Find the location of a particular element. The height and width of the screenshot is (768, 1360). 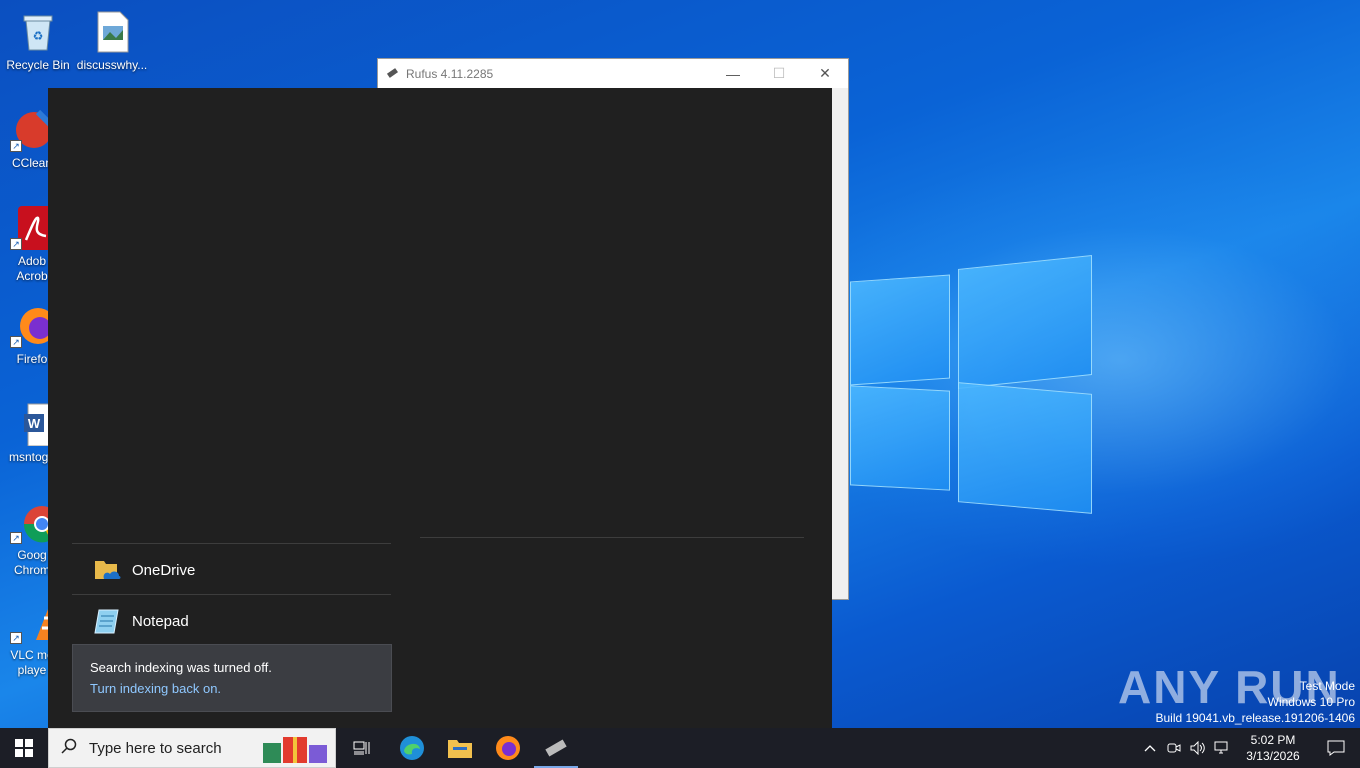

close-button: ✕ is located at coordinates (825, 73).